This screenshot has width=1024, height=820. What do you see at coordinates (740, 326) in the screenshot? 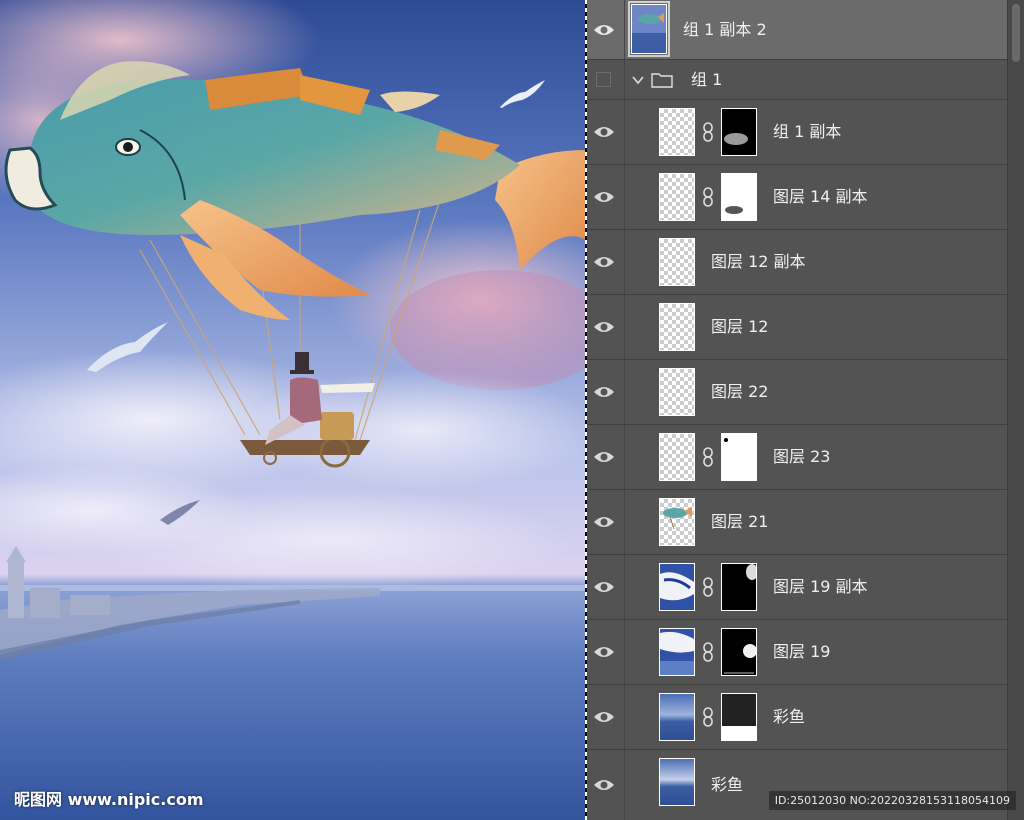
I see `layer-name: 图层 12` at bounding box center [740, 326].